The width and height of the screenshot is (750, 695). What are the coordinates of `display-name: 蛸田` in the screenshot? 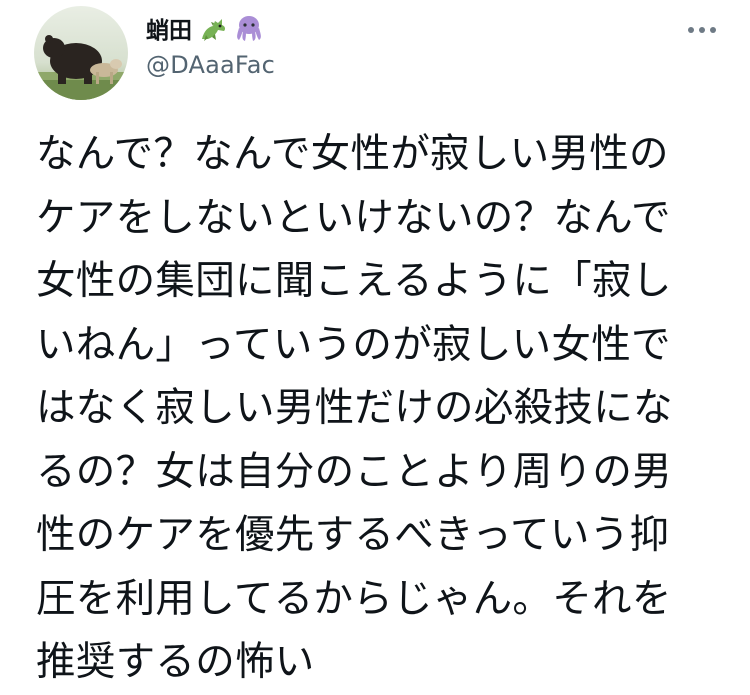 It's located at (169, 28).